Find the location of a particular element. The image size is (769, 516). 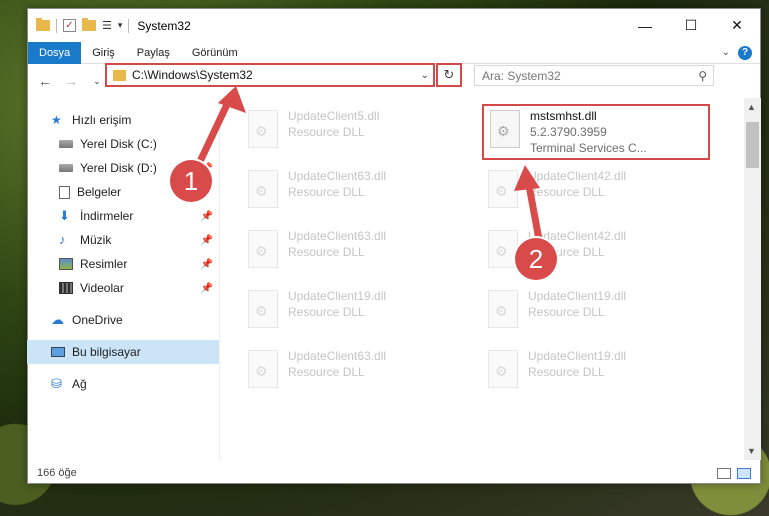

ribbon-tabs: Dosya Giriş Paylaş Görünüm ⌄ ? is located at coordinates (394, 52).